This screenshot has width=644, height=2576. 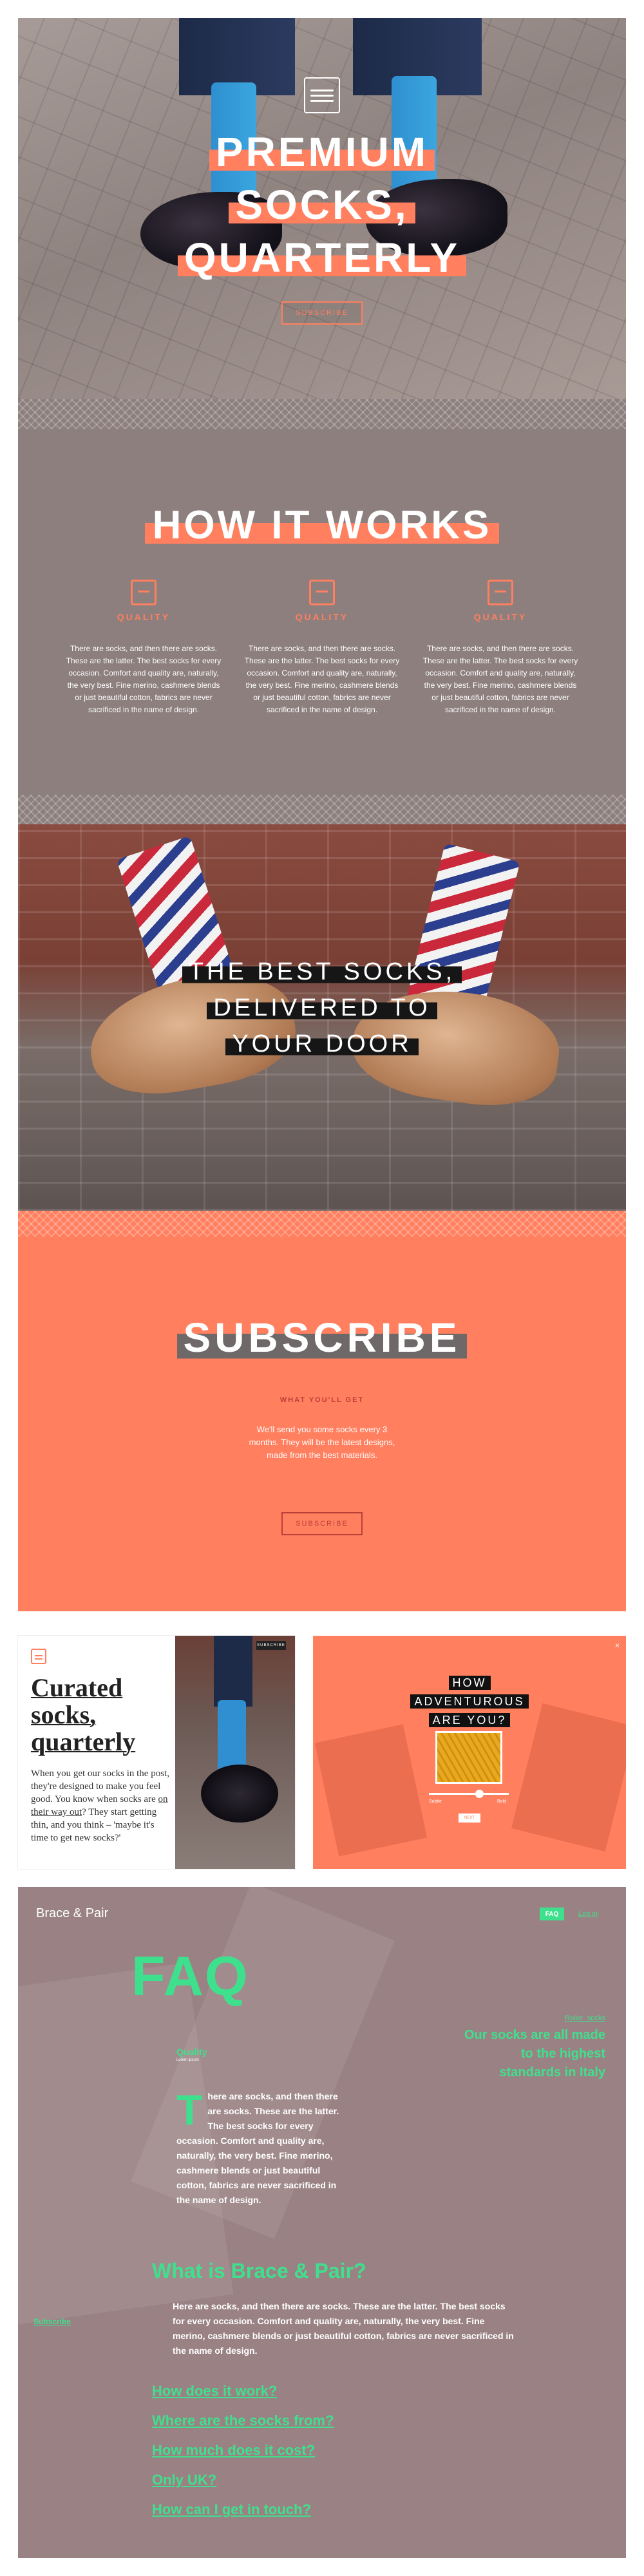 I want to click on quiz-line: ADVENTUROUS, so click(x=469, y=1702).